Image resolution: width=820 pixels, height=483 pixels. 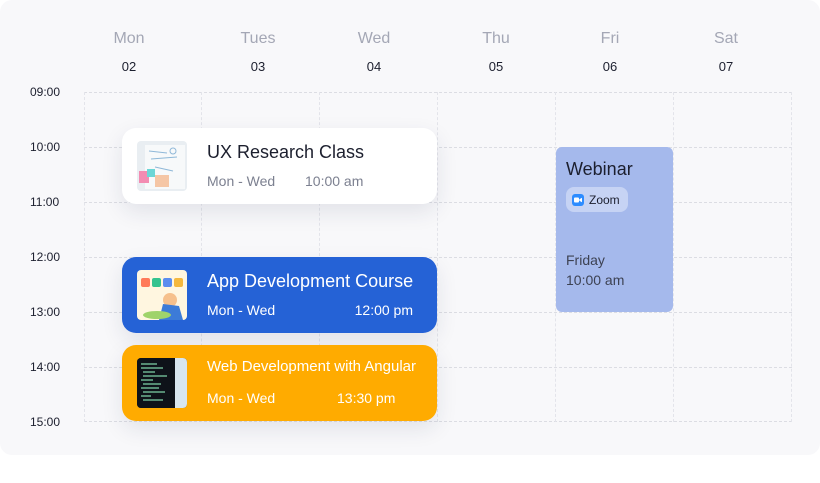 I want to click on day-header-mon: Mon 02, so click(x=129, y=52).